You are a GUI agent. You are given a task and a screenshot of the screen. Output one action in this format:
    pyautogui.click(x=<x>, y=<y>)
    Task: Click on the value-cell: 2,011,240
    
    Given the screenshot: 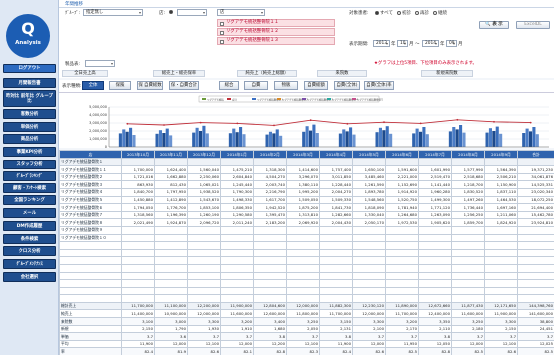 What is the action you would take?
    pyautogui.click(x=237, y=222)
    